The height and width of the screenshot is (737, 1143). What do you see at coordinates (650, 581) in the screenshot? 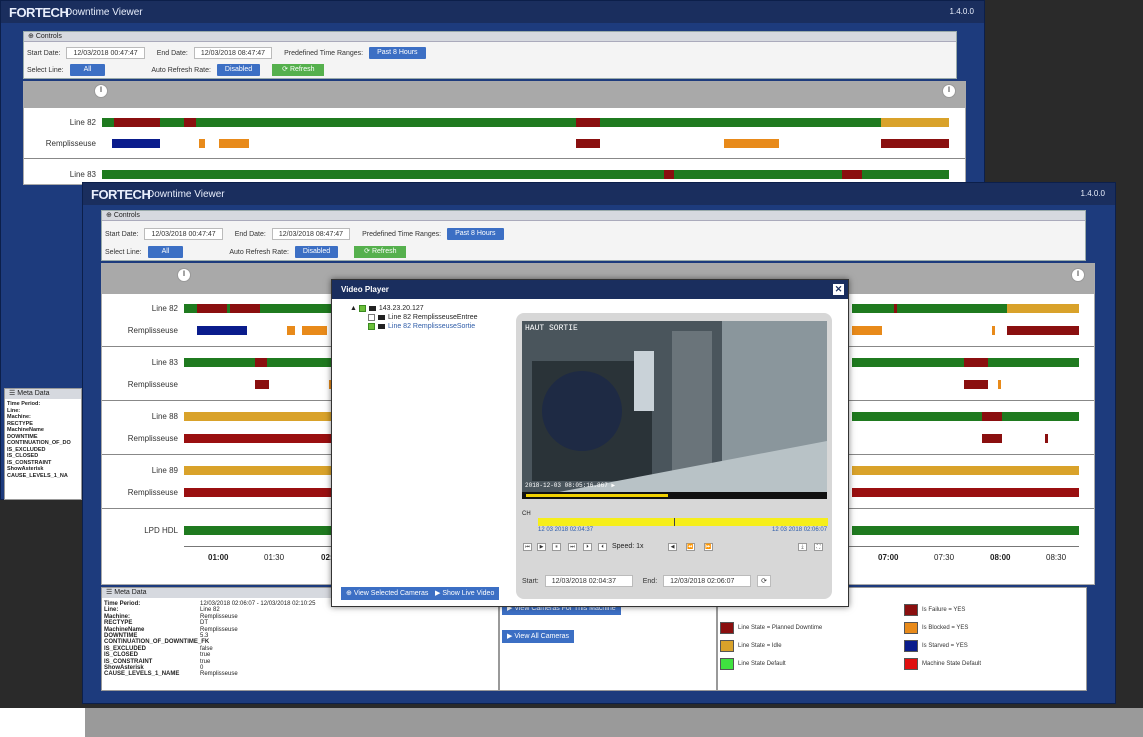
I see `clip-end-label: End:` at bounding box center [650, 581].